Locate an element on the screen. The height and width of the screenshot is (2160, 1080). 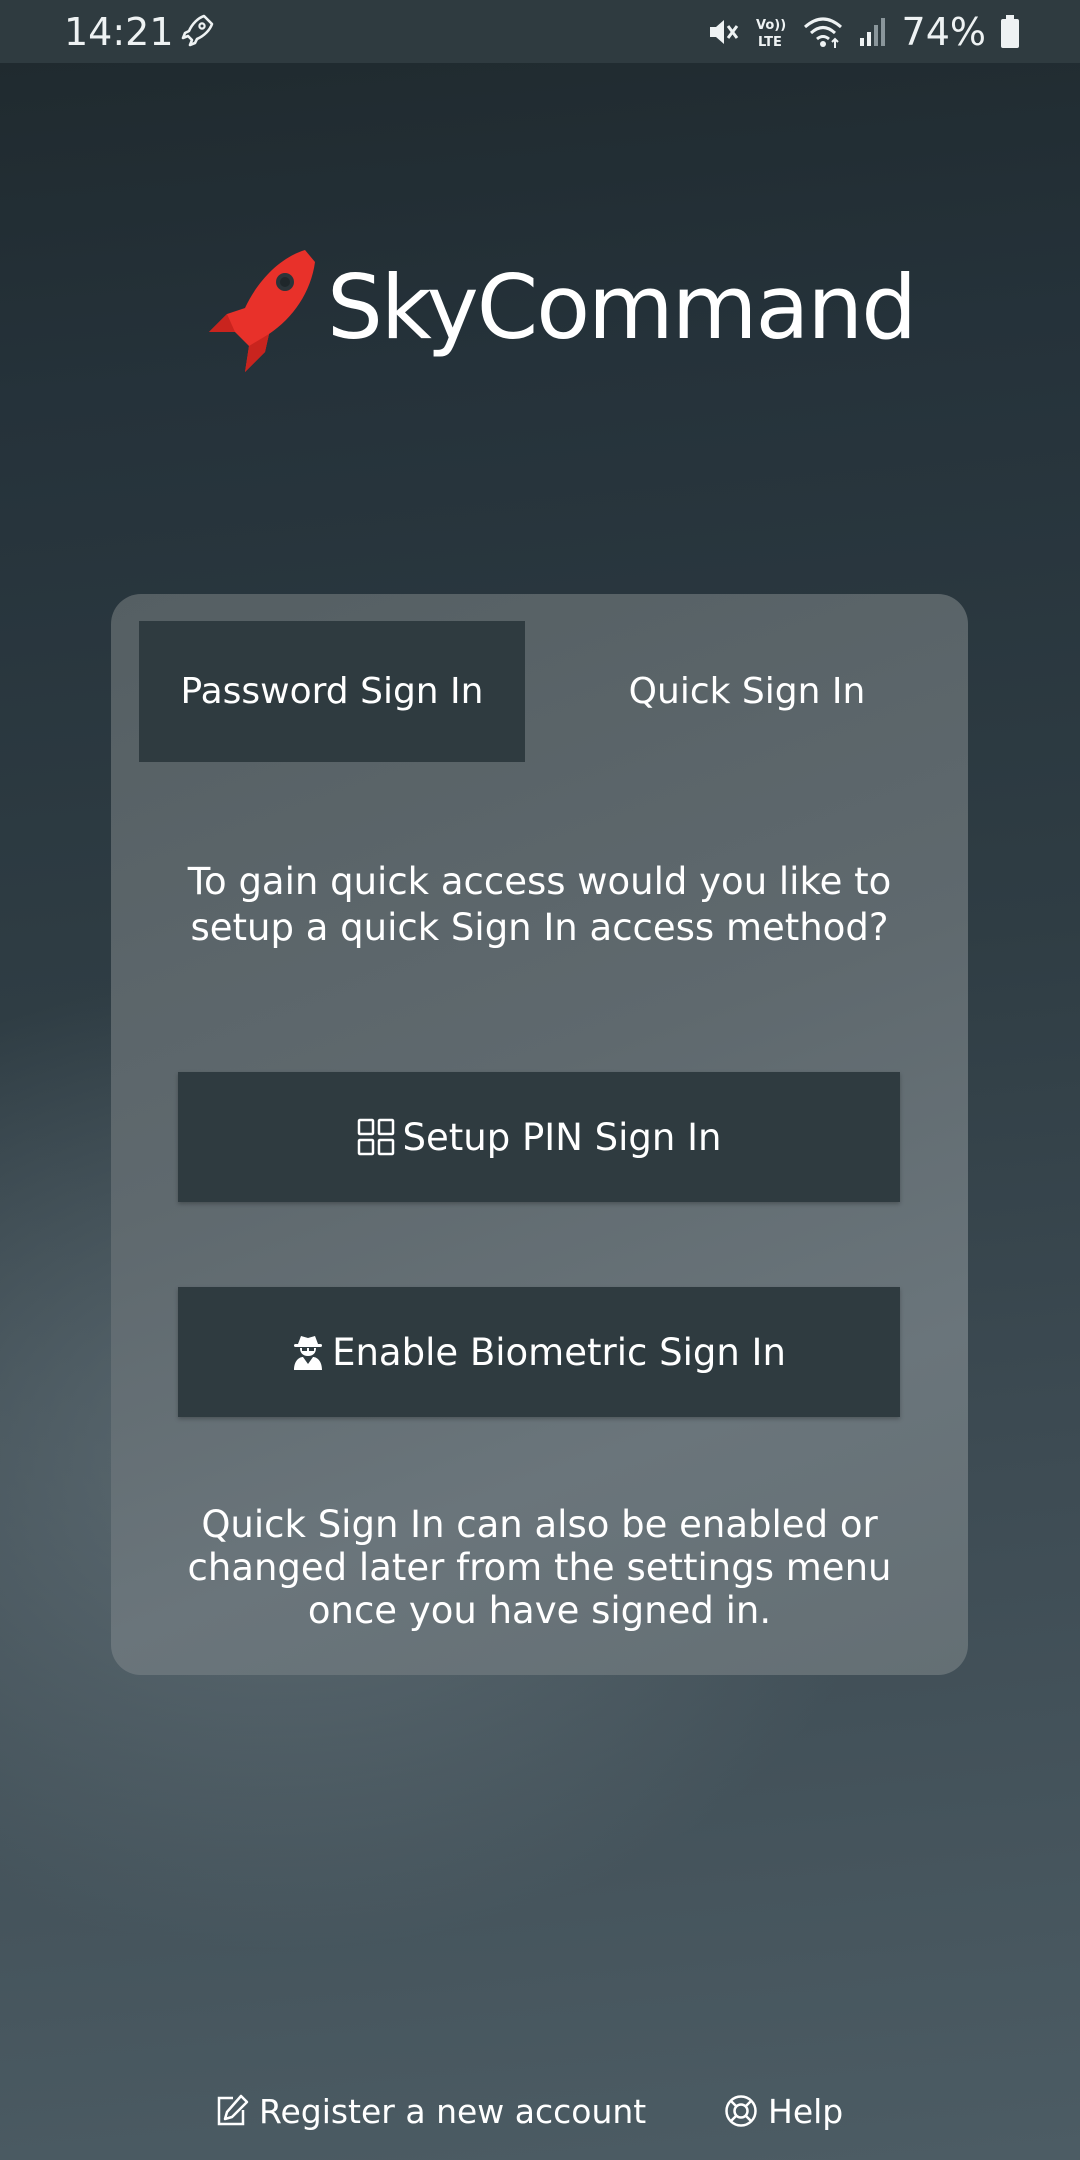
svg-text: LTE is located at coordinates (770, 42).